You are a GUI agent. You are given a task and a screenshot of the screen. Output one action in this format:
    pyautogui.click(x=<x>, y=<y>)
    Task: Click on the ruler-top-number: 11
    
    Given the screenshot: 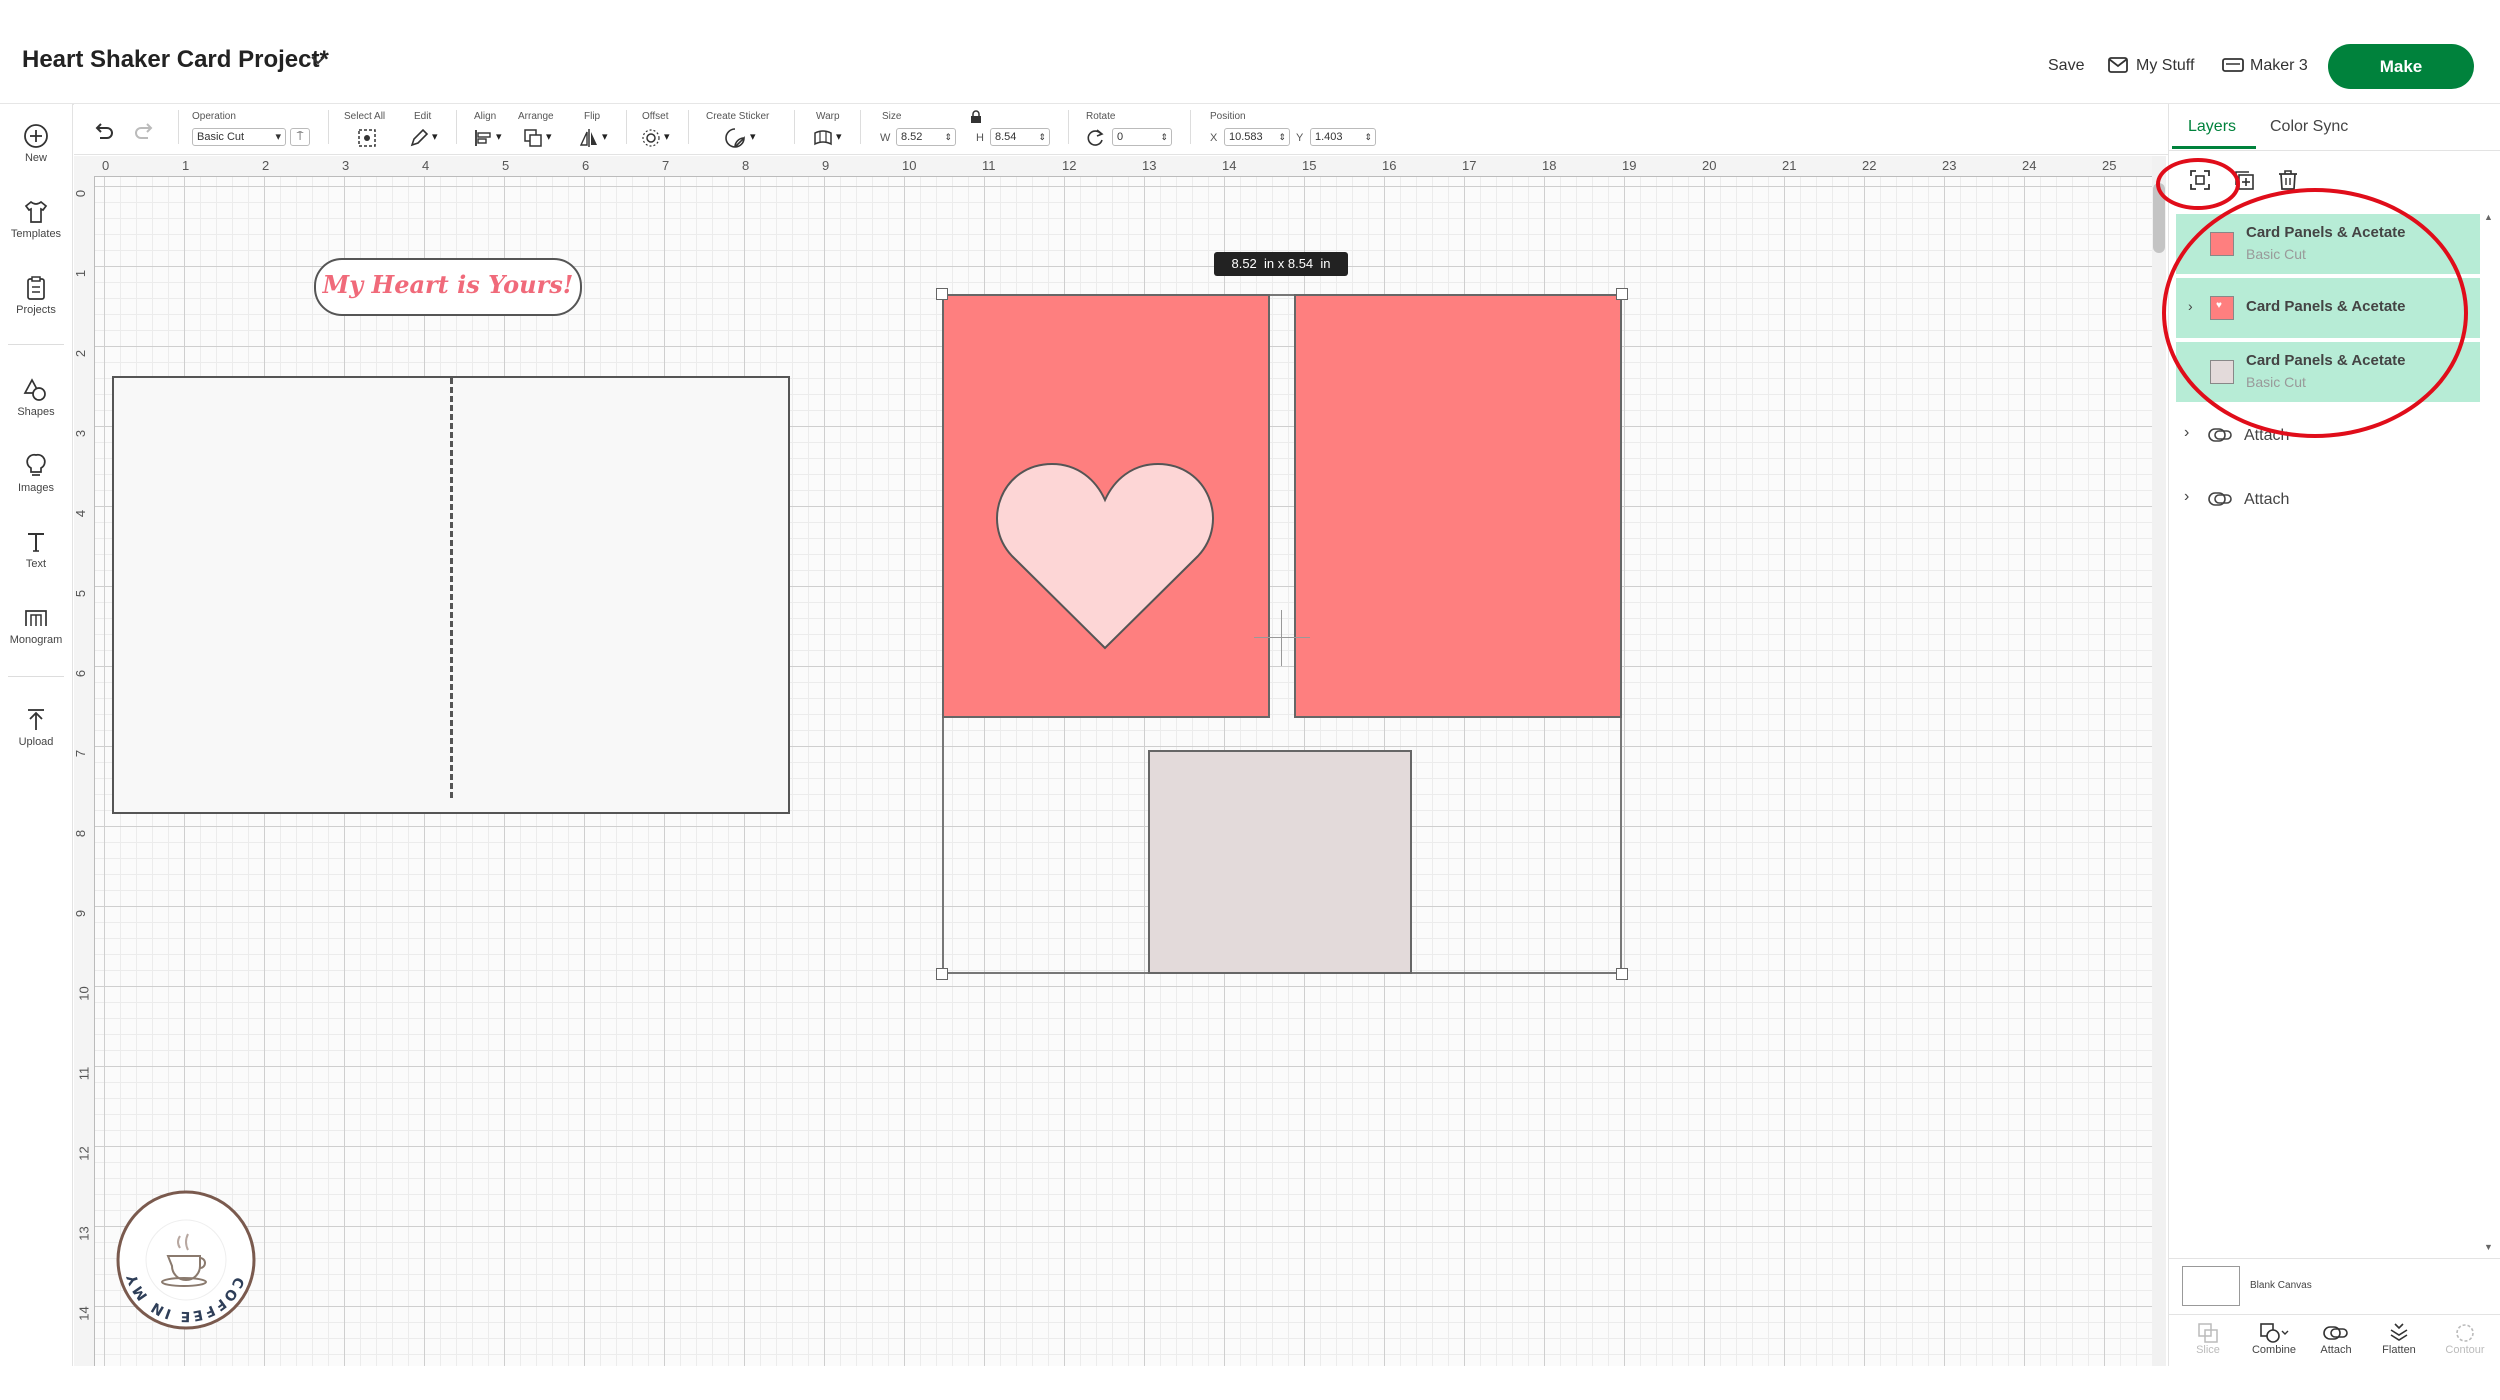 What is the action you would take?
    pyautogui.click(x=989, y=165)
    